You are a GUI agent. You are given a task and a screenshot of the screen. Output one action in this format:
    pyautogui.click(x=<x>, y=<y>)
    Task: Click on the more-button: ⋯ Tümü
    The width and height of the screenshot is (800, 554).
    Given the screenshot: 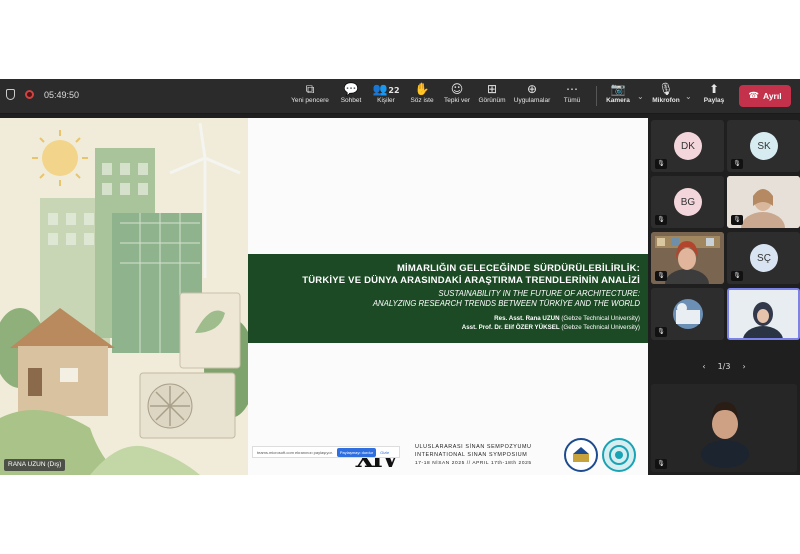 What is the action you would take?
    pyautogui.click(x=572, y=96)
    